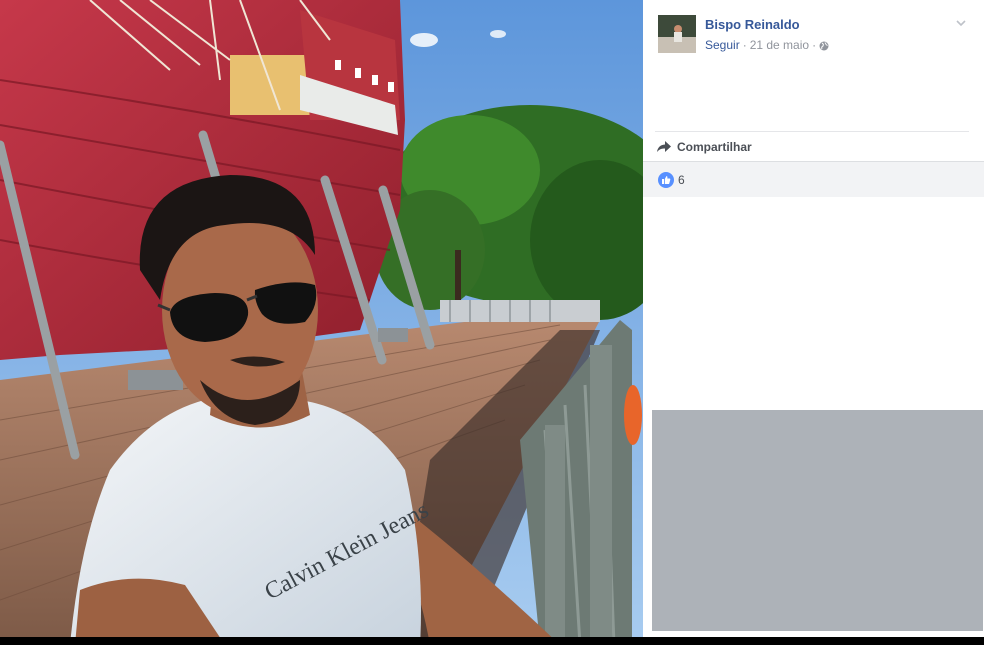  I want to click on chevron-down-icon, so click(961, 23).